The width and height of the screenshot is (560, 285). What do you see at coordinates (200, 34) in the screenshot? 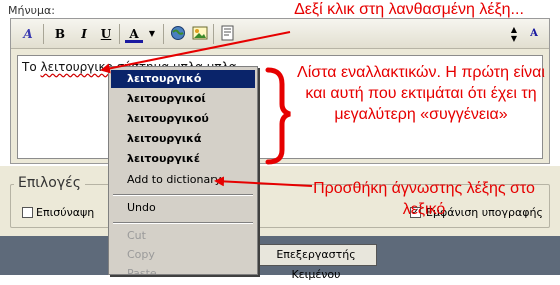
I see `image-icon` at bounding box center [200, 34].